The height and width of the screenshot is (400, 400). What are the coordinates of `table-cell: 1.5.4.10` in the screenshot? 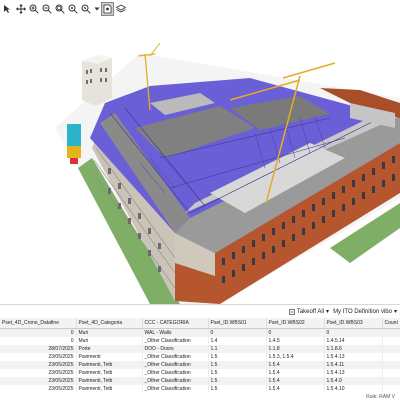 It's located at (353, 389).